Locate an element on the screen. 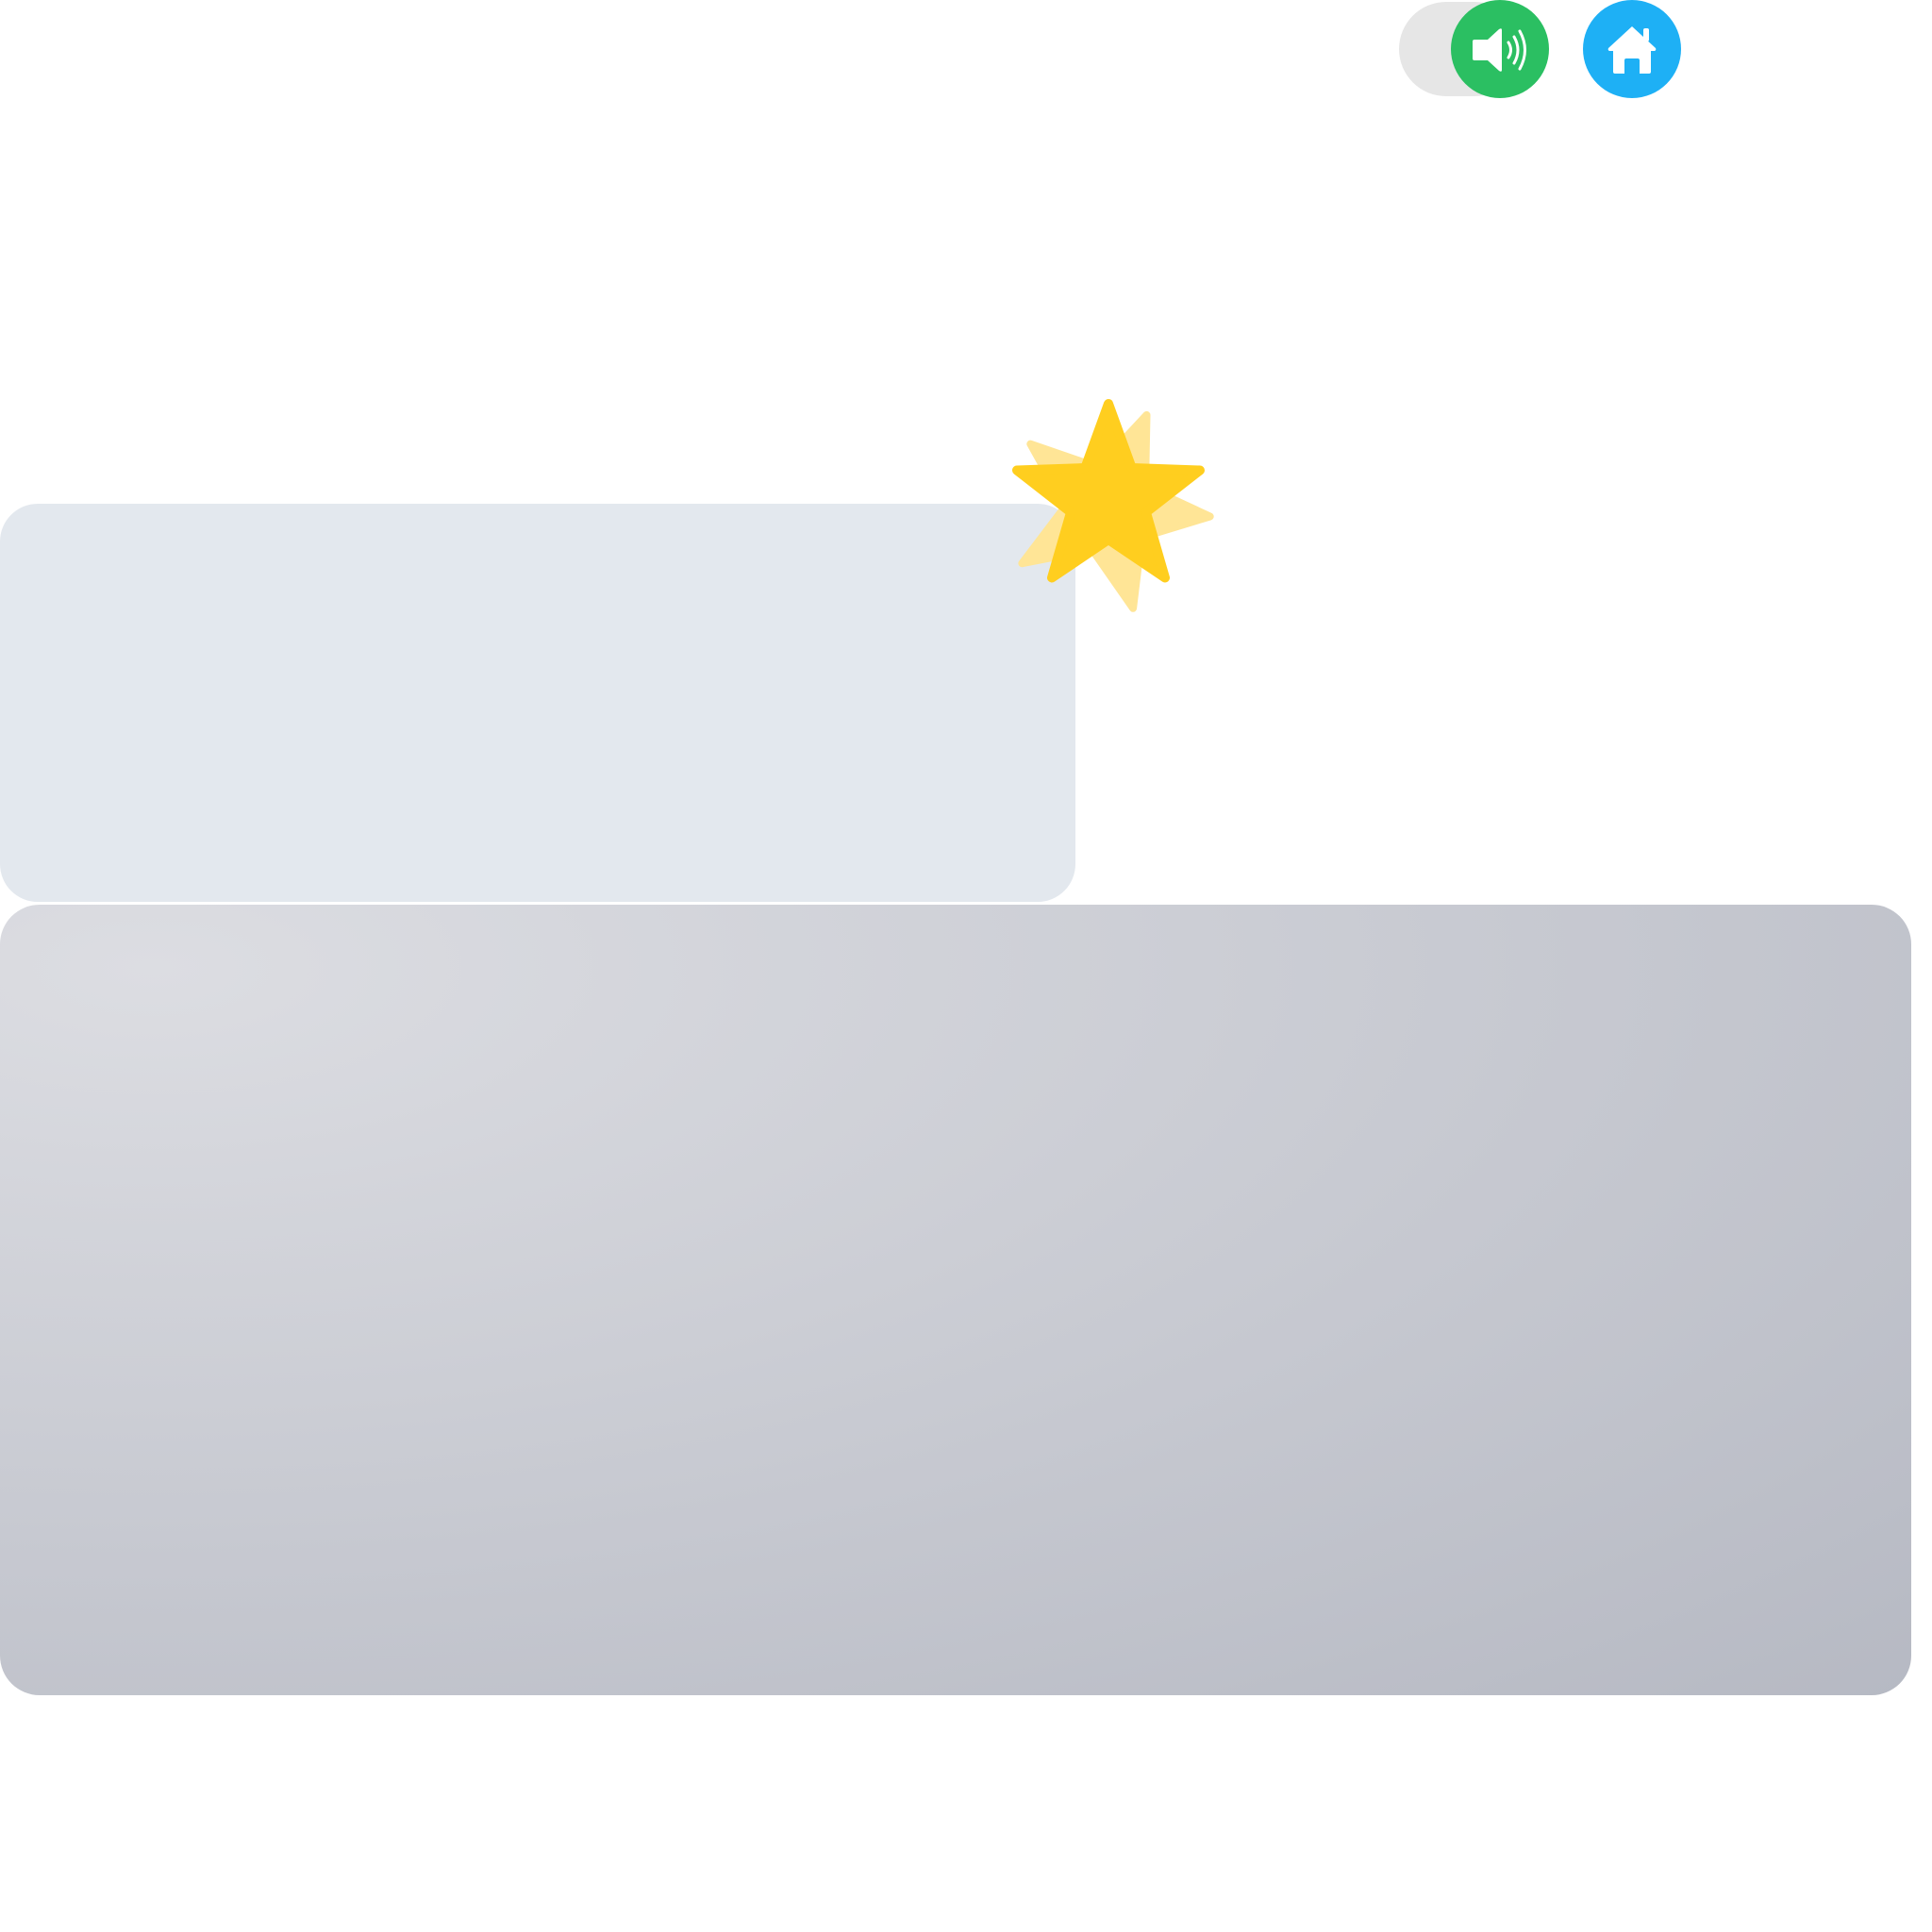 Image resolution: width=1932 pixels, height=1932 pixels. sound-toggle is located at coordinates (1474, 49).